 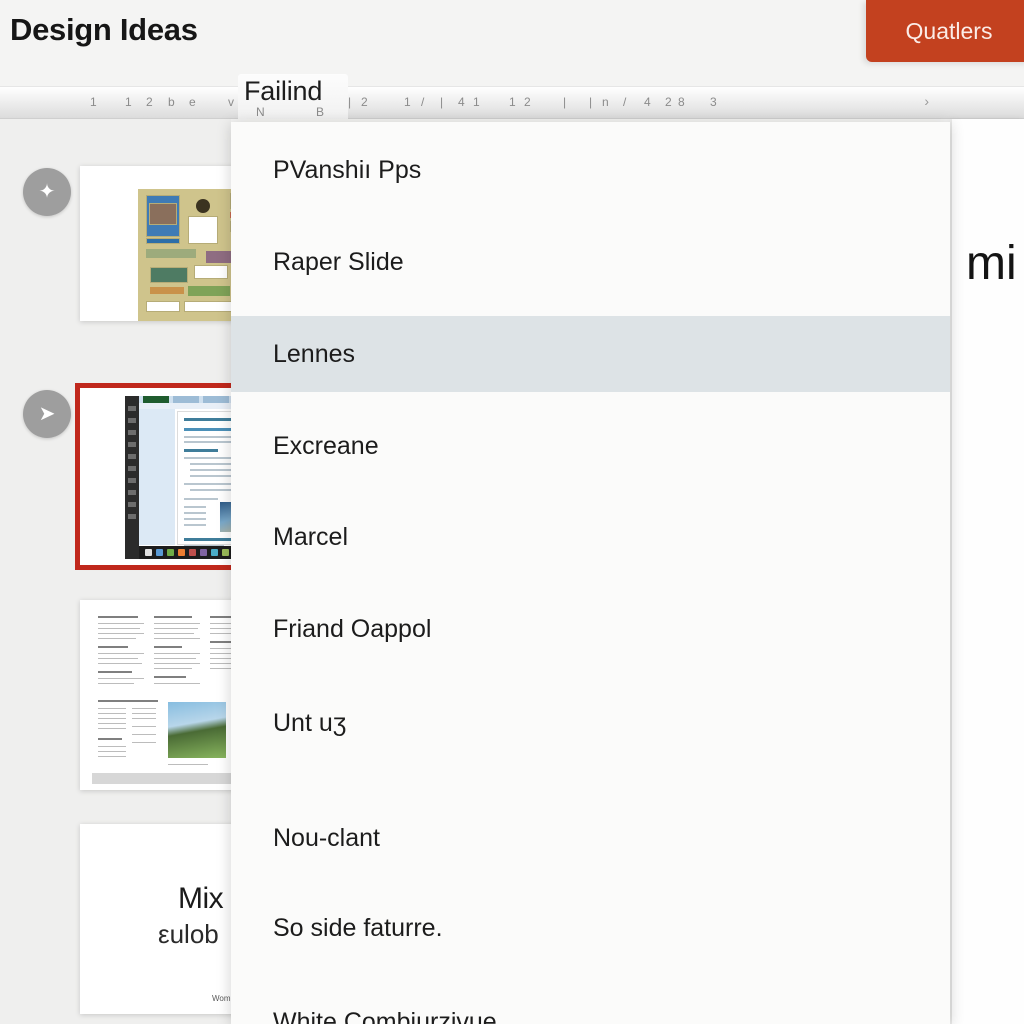 I want to click on ruler-tick: e, so click(x=192, y=102).